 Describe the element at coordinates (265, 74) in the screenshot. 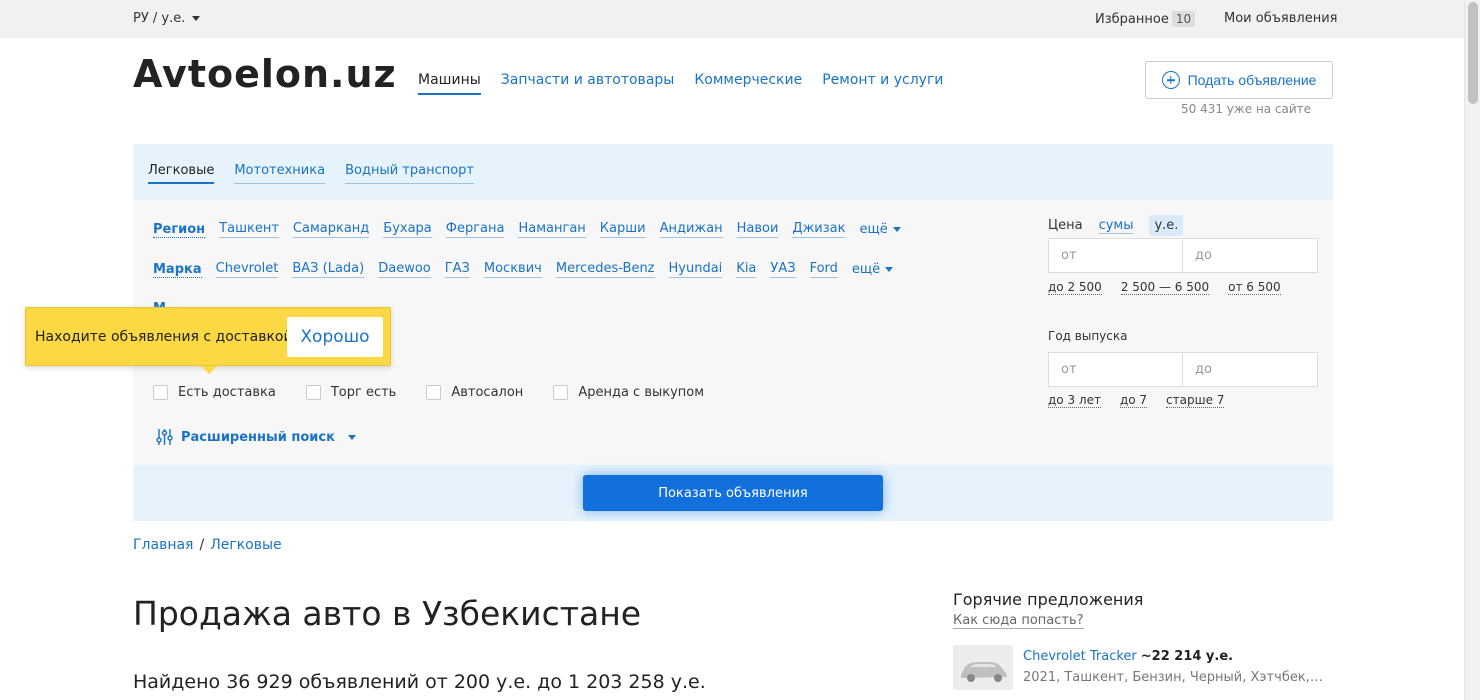

I see `site-logo: Avtoelon.uz` at that location.